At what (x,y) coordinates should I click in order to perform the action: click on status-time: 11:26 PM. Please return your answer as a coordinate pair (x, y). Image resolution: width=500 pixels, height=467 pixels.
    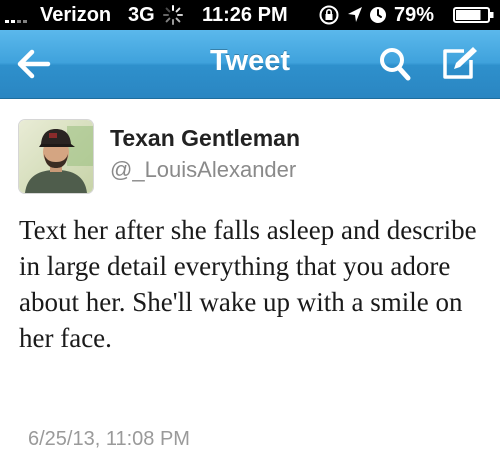
    Looking at the image, I should click on (245, 15).